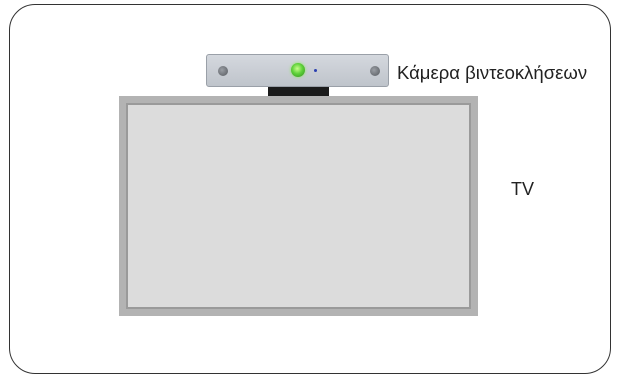  I want to click on camera-label: Κάμερα βιντεοκλήσεων, so click(492, 72).